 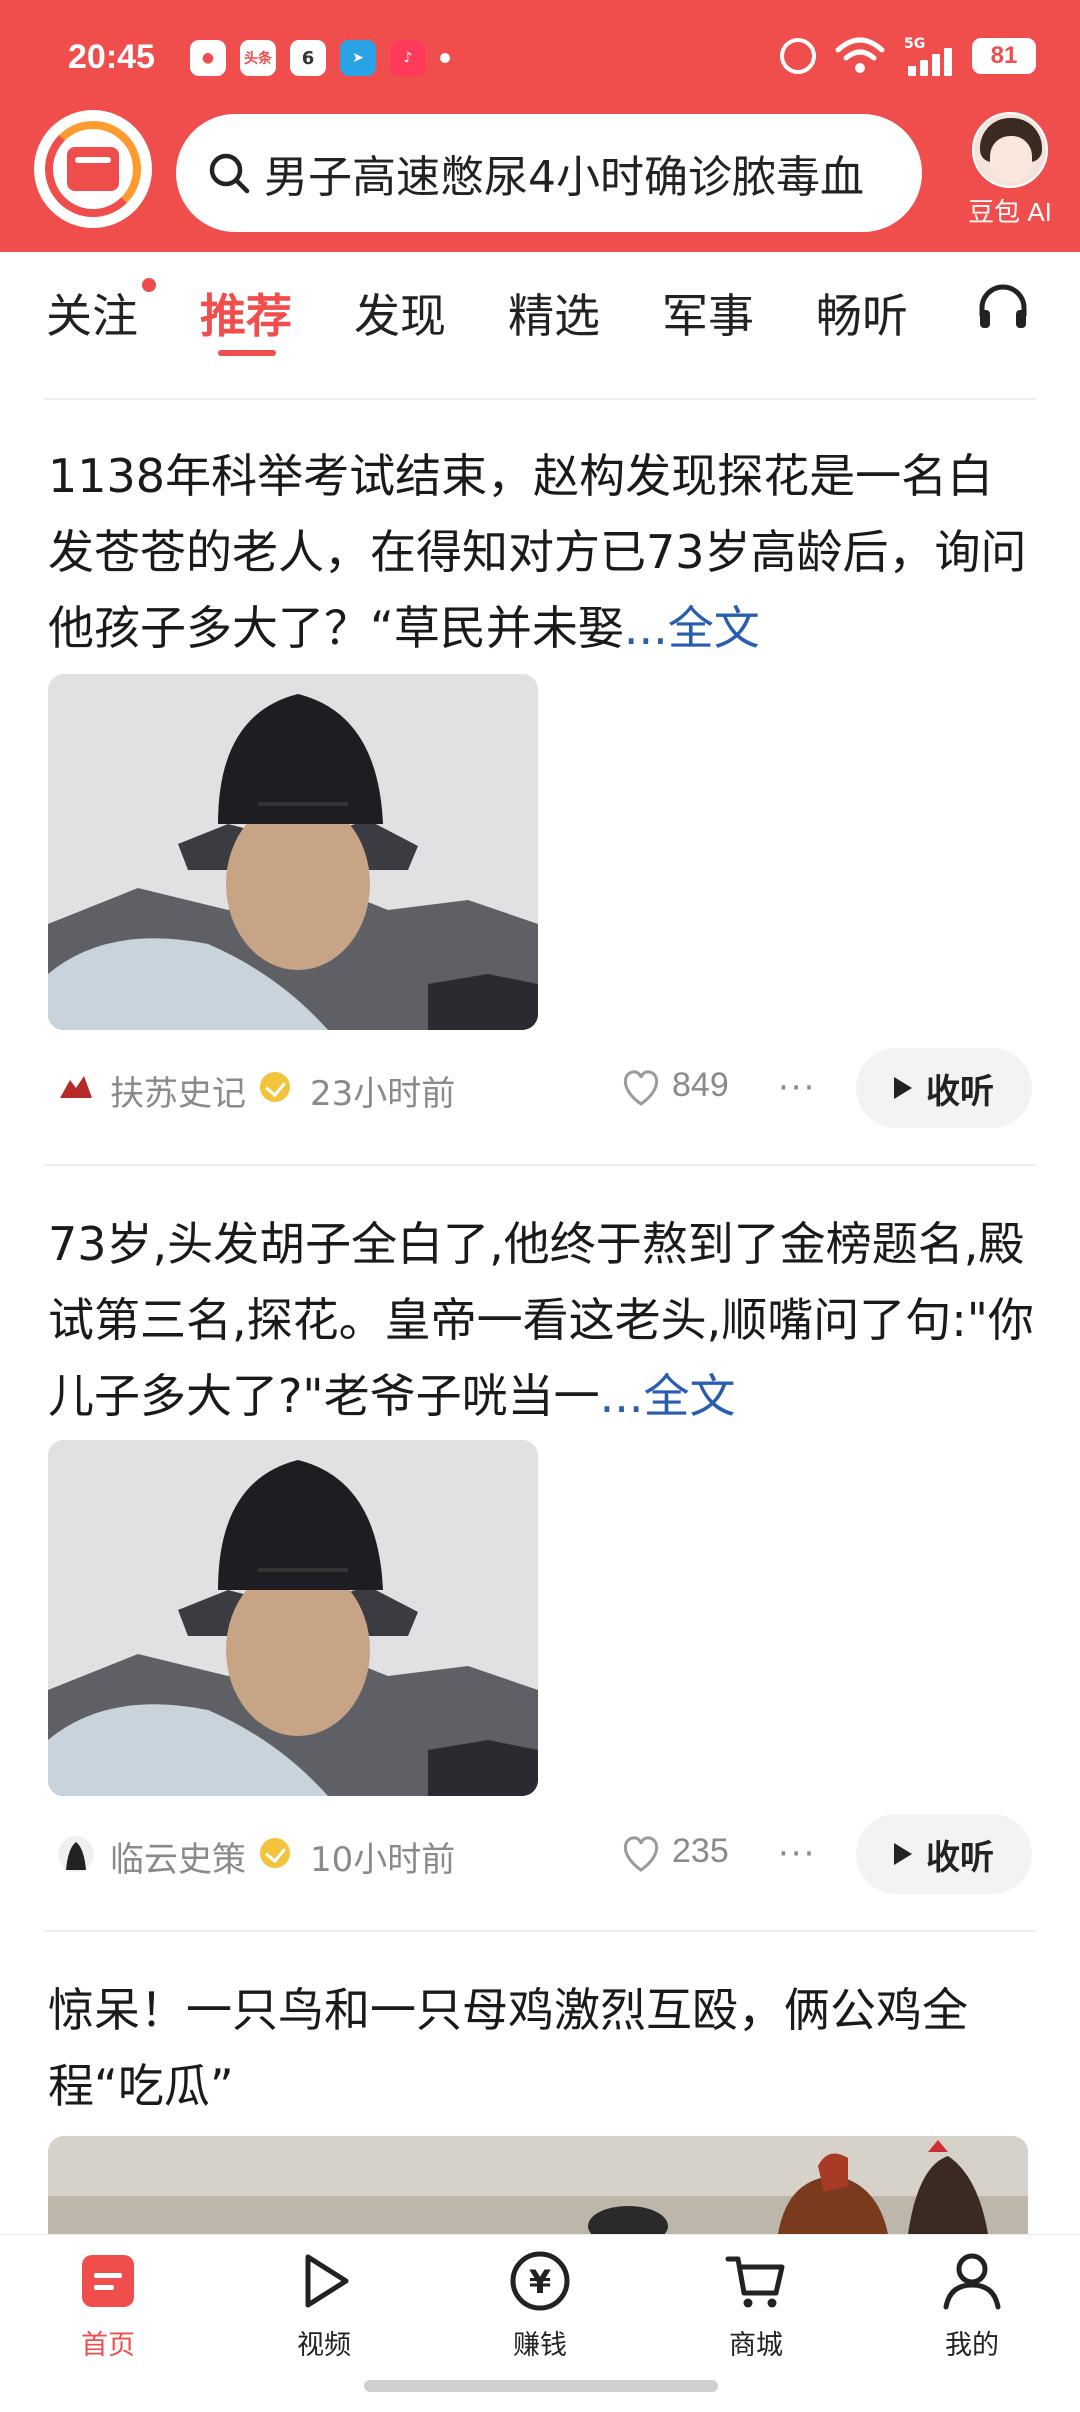 I want to click on tab-recommended: 推荐, so click(x=246, y=313).